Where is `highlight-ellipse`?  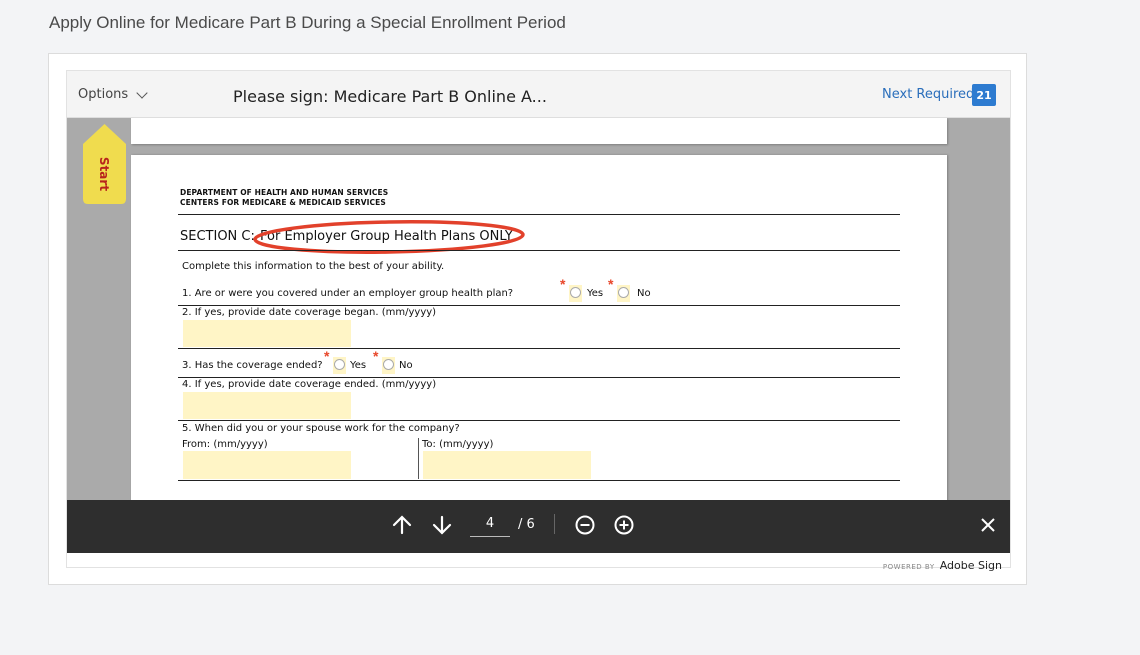 highlight-ellipse is located at coordinates (389, 237).